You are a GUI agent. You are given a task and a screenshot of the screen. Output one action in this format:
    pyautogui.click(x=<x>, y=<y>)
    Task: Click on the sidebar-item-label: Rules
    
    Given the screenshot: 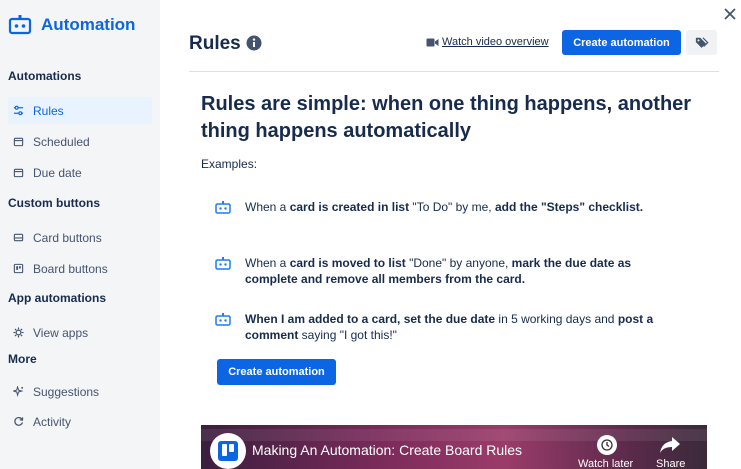 What is the action you would take?
    pyautogui.click(x=48, y=110)
    